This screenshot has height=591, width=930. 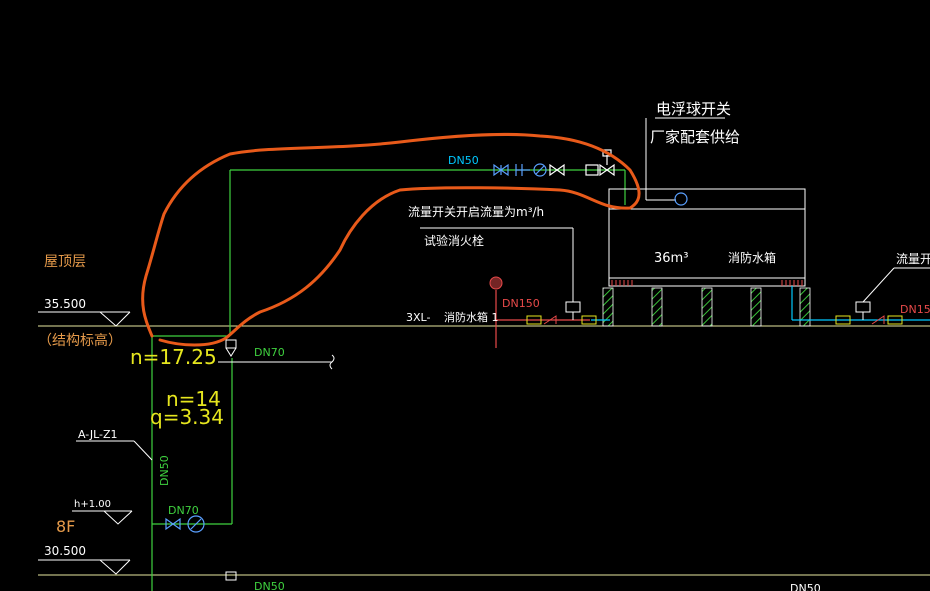 What do you see at coordinates (418, 317) in the screenshot?
I see `xl-label: 3XL-` at bounding box center [418, 317].